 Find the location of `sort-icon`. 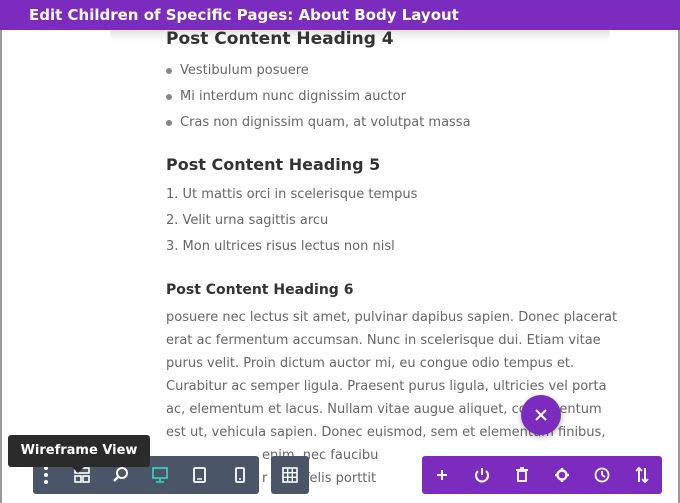

sort-icon is located at coordinates (642, 475).